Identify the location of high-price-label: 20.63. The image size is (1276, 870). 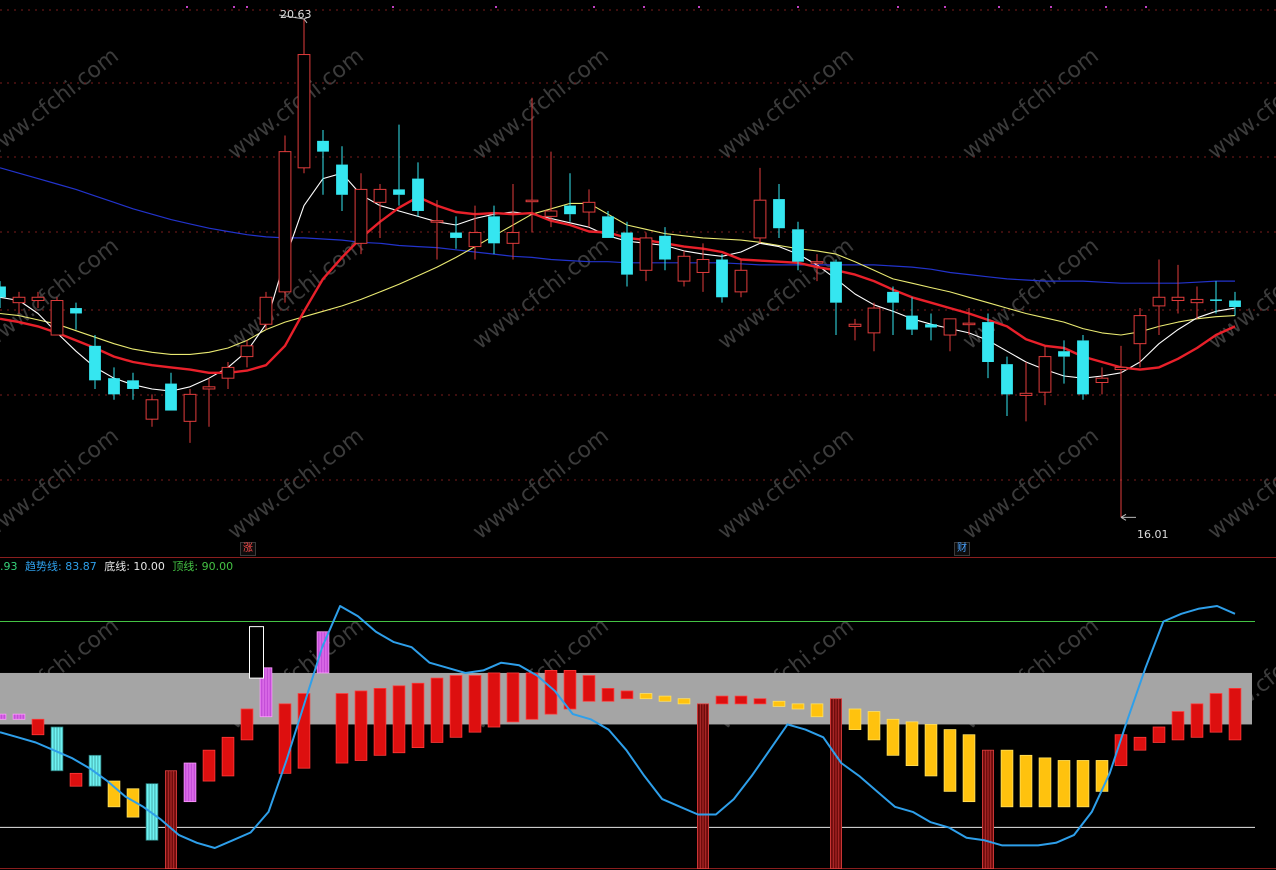
(296, 14).